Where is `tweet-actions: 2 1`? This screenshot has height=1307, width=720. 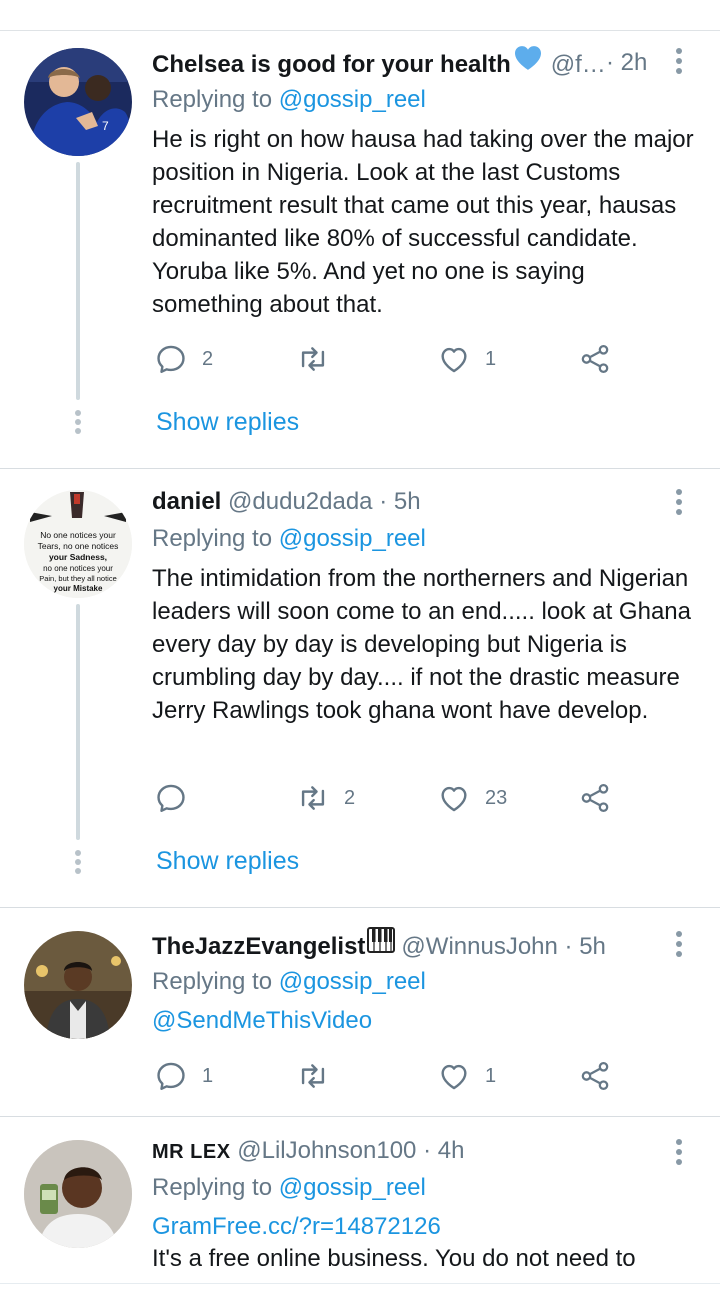 tweet-actions: 2 1 is located at coordinates (392, 359).